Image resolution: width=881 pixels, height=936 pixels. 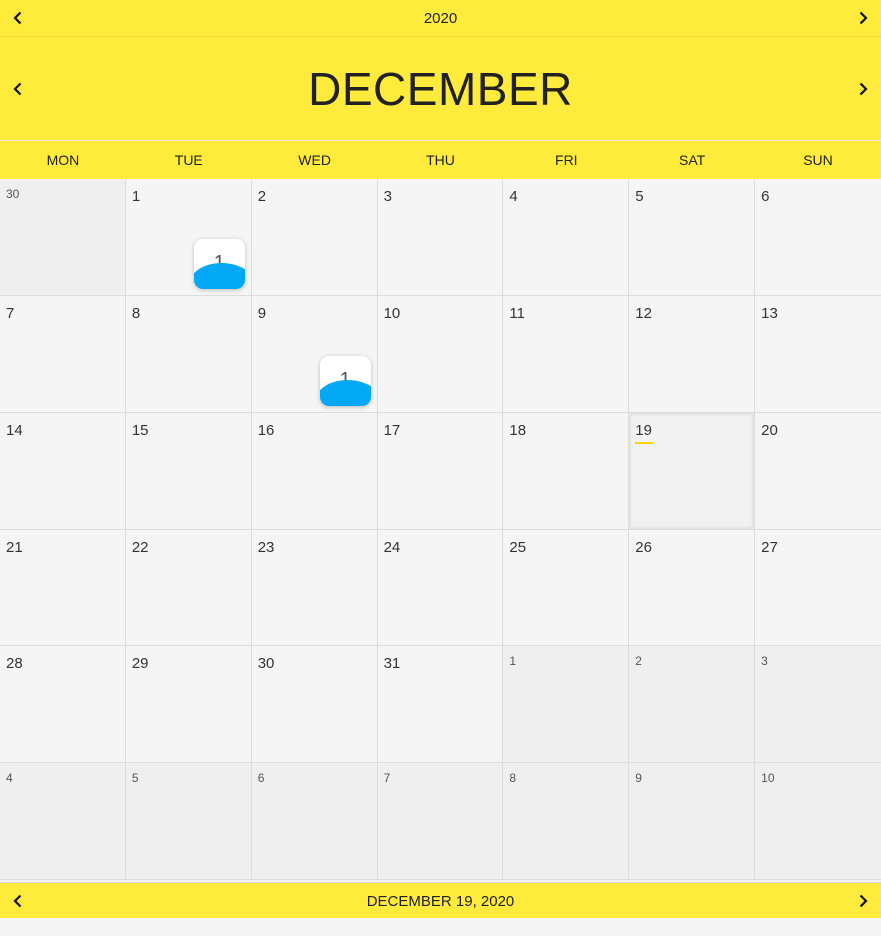 What do you see at coordinates (63, 588) in the screenshot?
I see `day-cell: 21` at bounding box center [63, 588].